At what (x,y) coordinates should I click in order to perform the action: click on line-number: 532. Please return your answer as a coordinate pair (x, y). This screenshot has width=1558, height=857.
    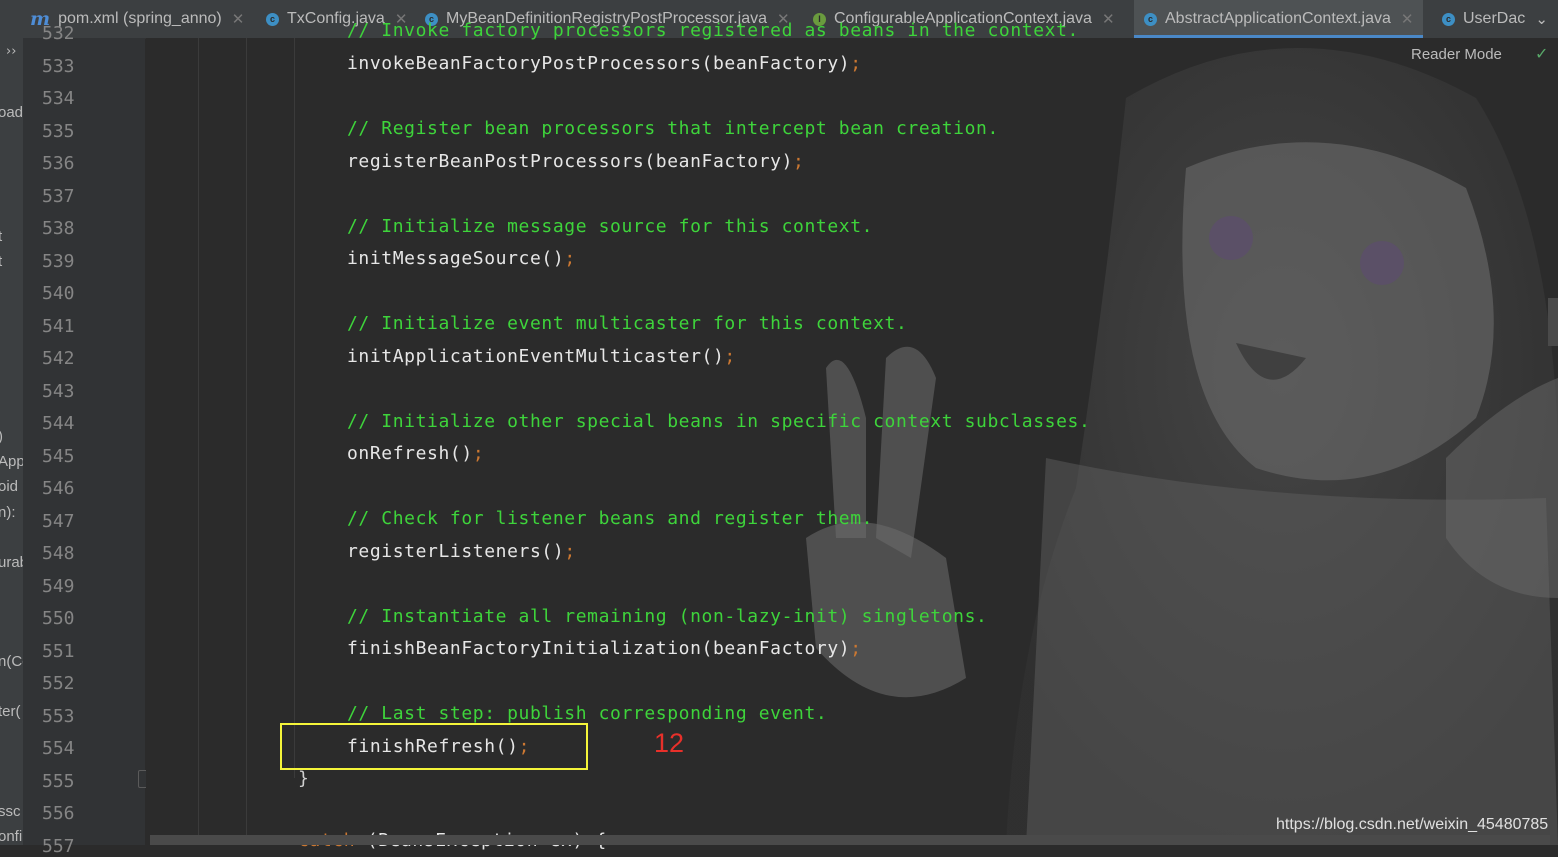
    Looking at the image, I should click on (58, 33).